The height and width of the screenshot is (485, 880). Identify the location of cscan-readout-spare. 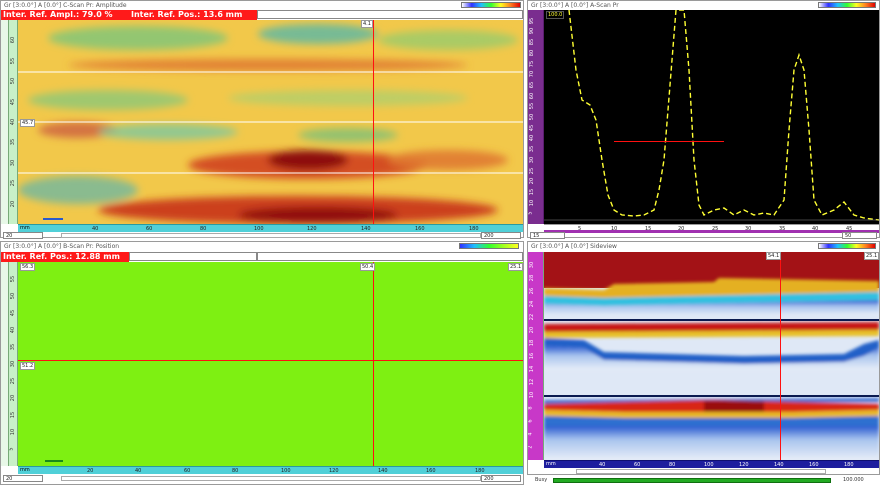
(390, 14).